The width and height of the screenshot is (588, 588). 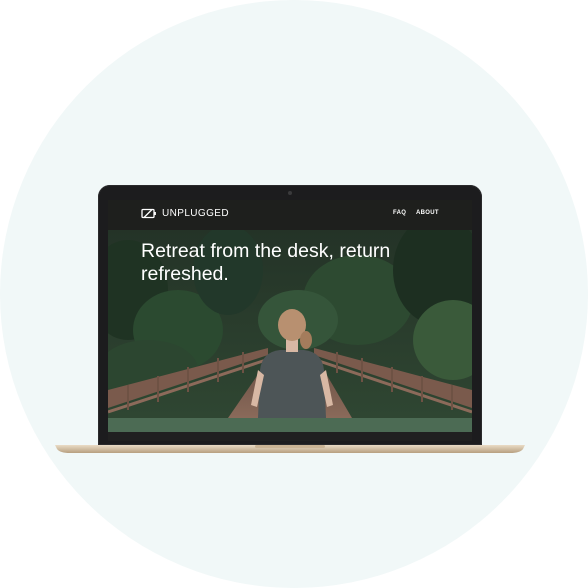 I want to click on battery-slash-icon, so click(x=149, y=213).